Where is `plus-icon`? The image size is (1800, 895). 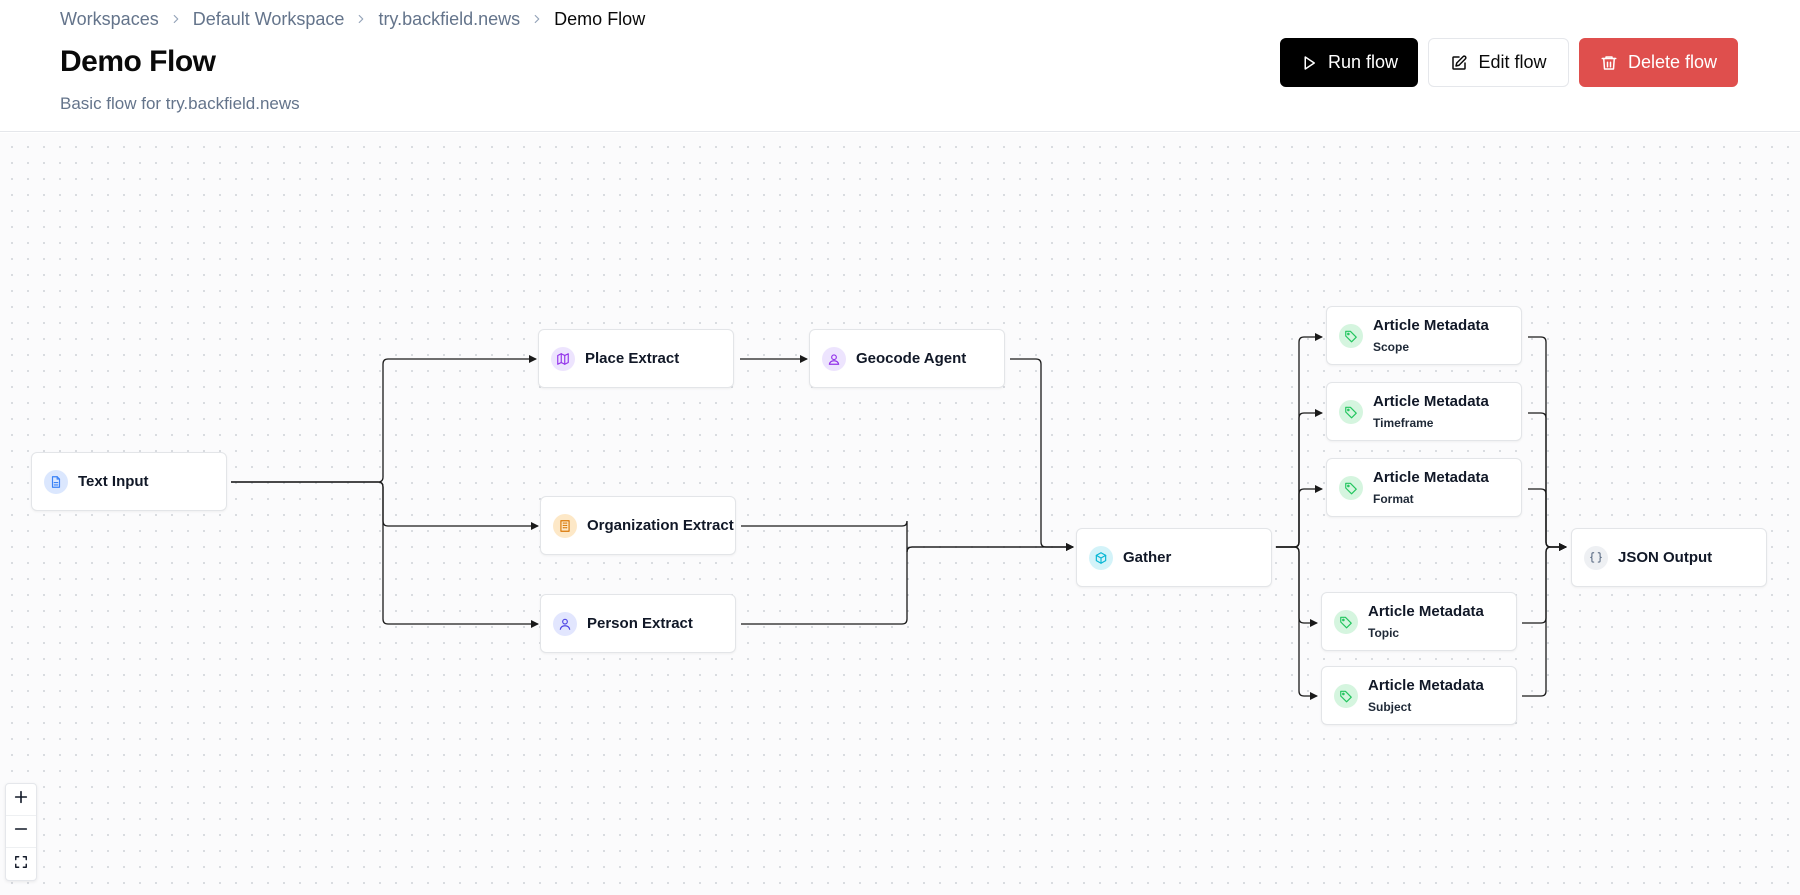 plus-icon is located at coordinates (21, 799).